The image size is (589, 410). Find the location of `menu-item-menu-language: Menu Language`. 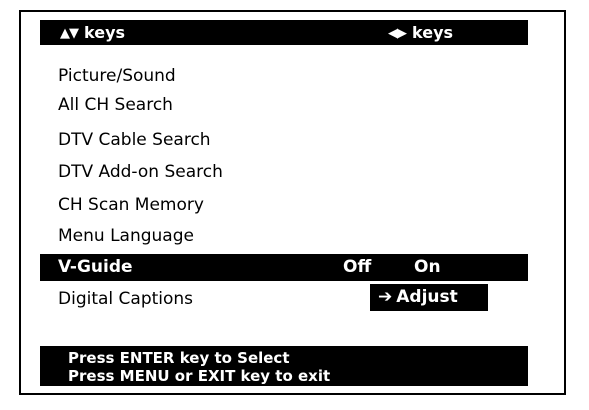

menu-item-menu-language: Menu Language is located at coordinates (126, 236).